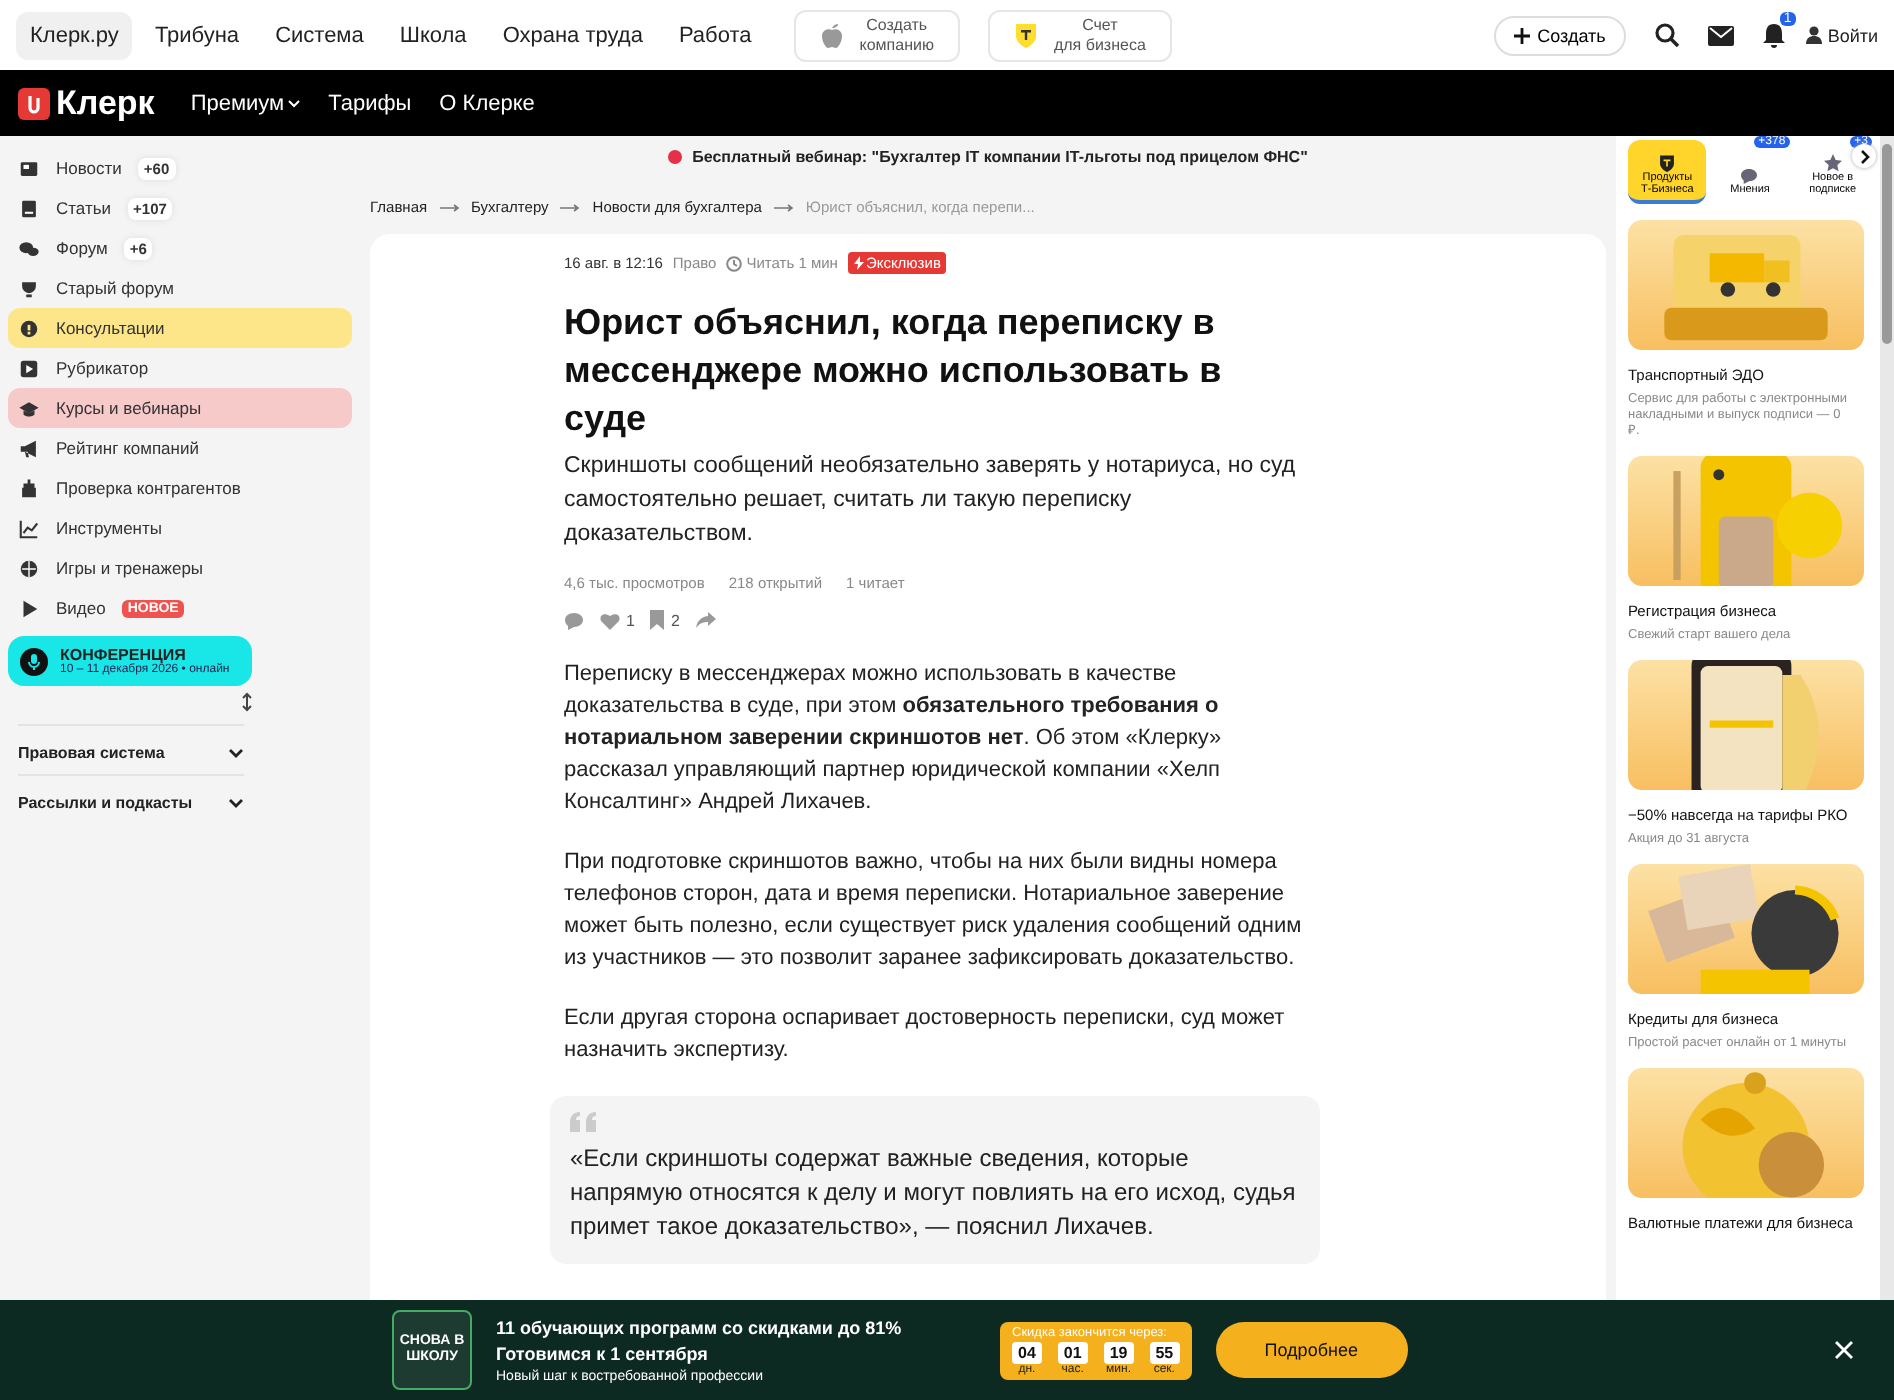  What do you see at coordinates (102, 368) in the screenshot?
I see `sidebar-label: Рубрикатор` at bounding box center [102, 368].